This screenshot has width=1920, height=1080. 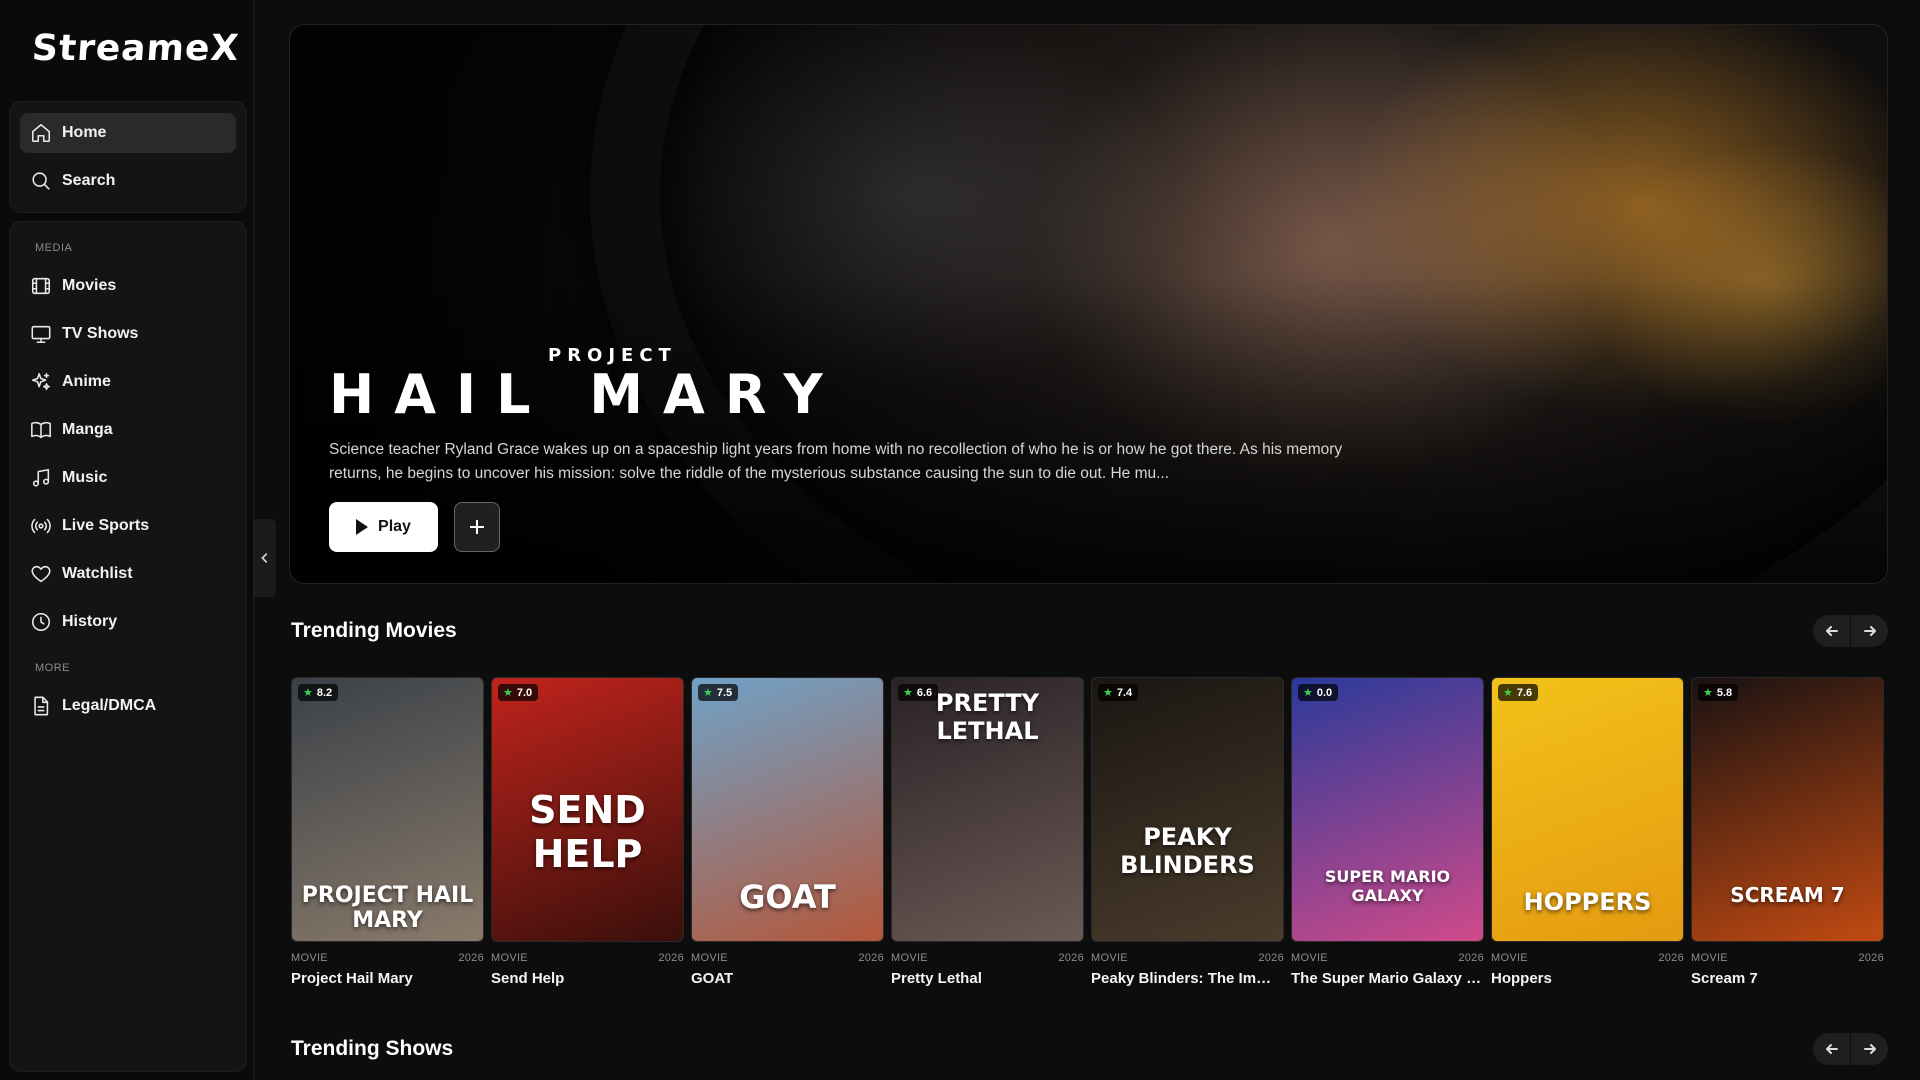 I want to click on movie-card: SCREAM 7 ★ 5.8 MOVIE 2026 Scream 7, so click(x=1787, y=832).